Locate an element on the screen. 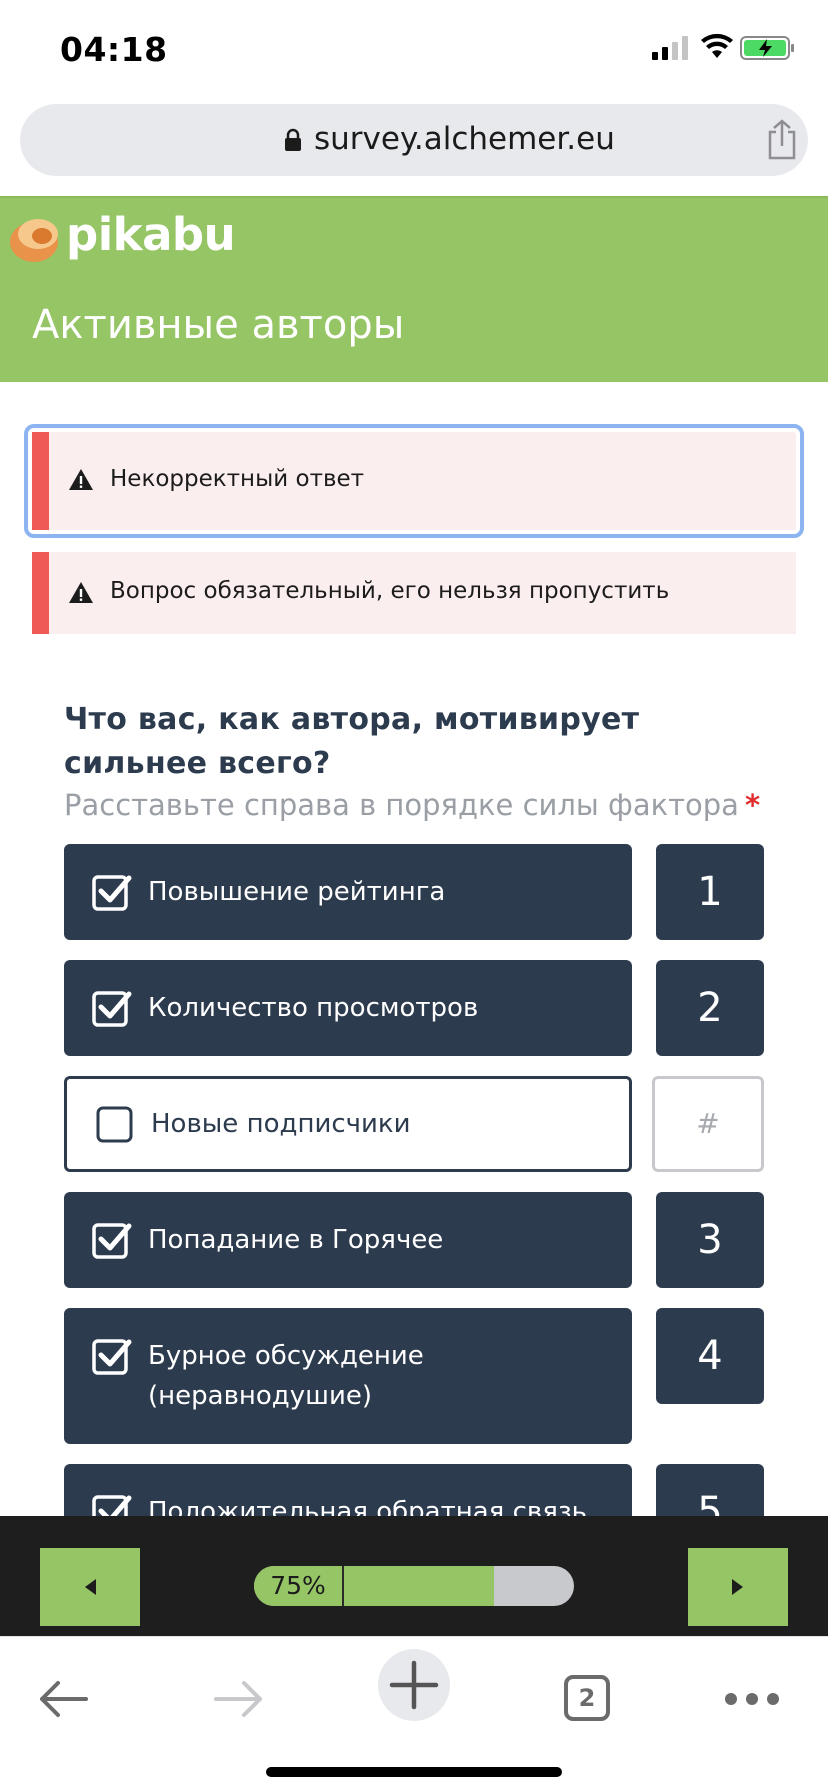  pikabu-logo-text: pikabu is located at coordinates (151, 234).